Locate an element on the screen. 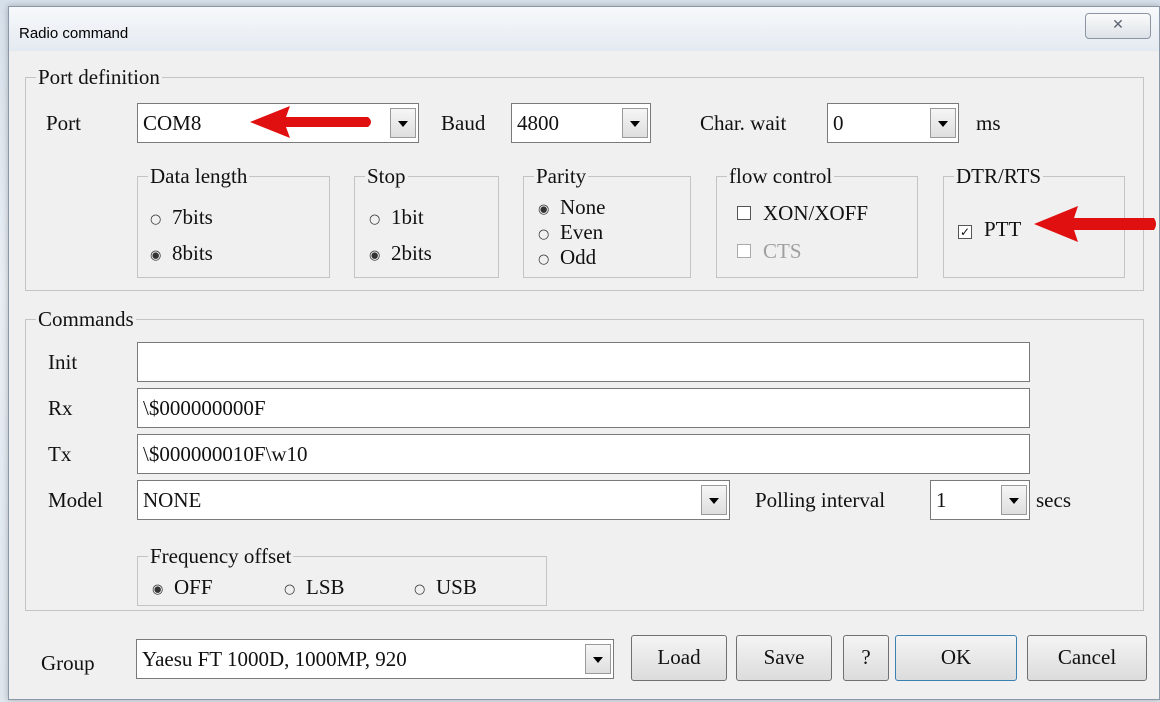  flow-control-legend: flow control is located at coordinates (781, 176).